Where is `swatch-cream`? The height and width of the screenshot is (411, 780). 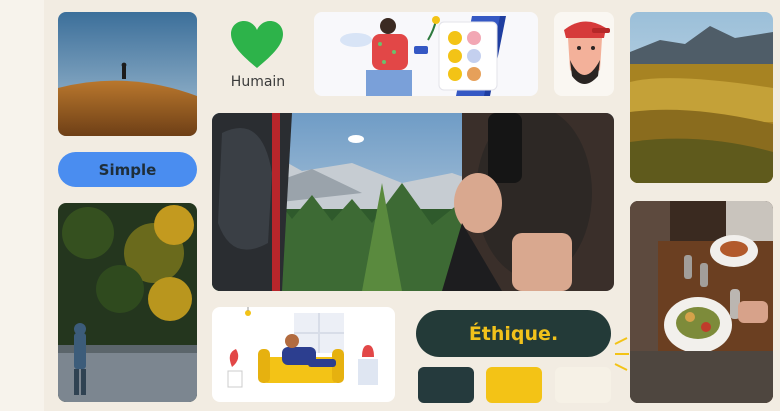
swatch-cream is located at coordinates (583, 385).